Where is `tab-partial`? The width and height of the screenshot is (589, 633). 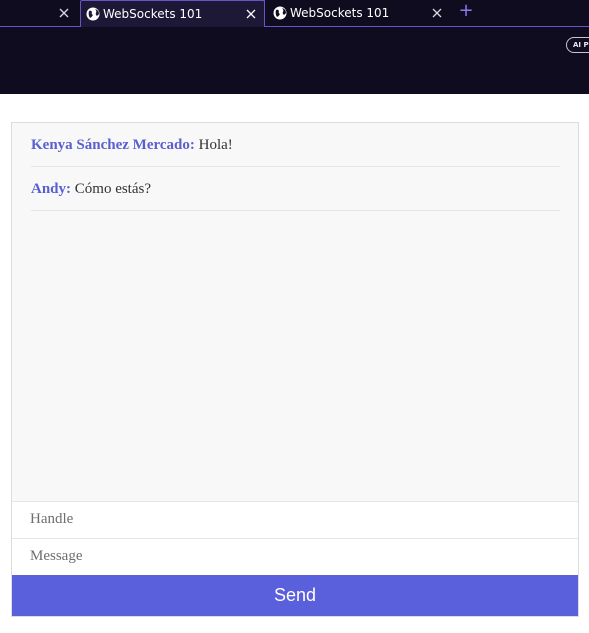
tab-partial is located at coordinates (40, 13).